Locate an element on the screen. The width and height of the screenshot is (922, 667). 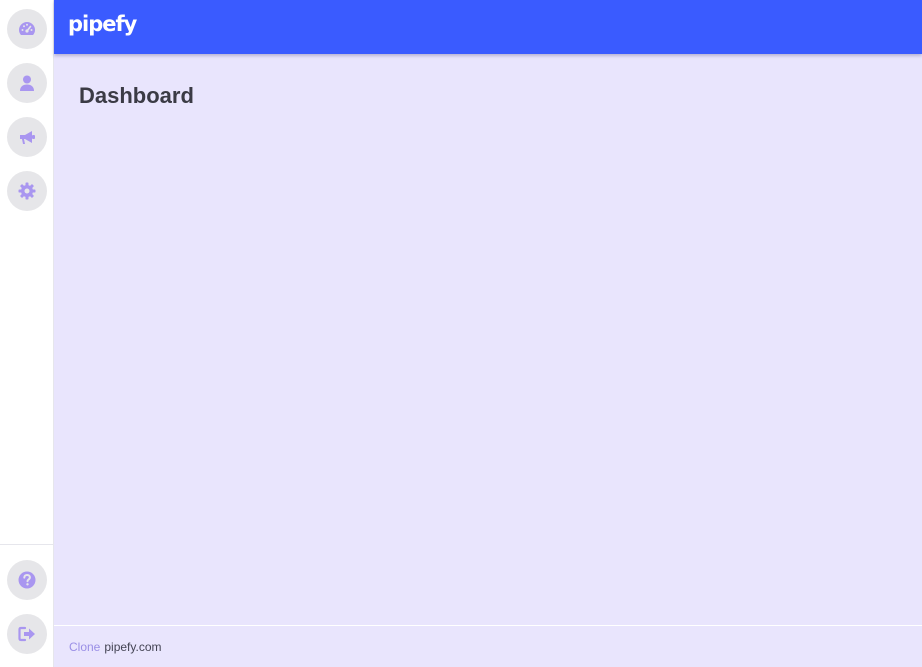
sidebar is located at coordinates (27, 333).